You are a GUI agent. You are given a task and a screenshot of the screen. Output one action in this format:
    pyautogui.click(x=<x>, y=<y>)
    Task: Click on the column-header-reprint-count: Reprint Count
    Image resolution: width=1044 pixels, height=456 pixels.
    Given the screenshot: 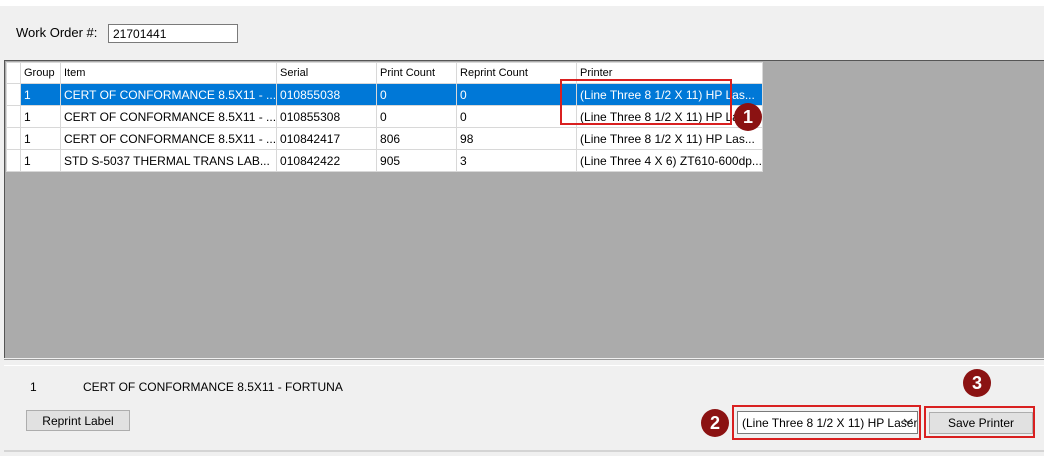 What is the action you would take?
    pyautogui.click(x=517, y=73)
    